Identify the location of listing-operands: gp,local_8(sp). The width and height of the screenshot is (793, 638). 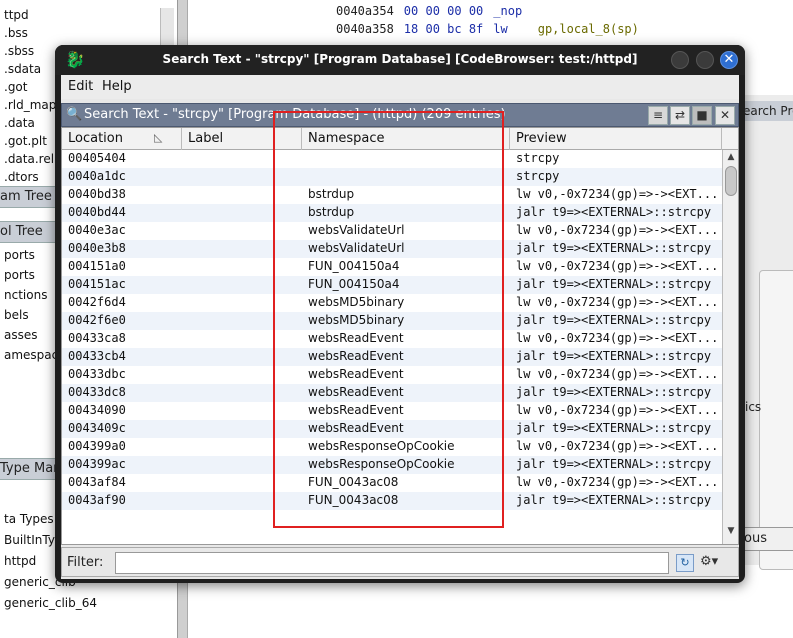
(588, 29).